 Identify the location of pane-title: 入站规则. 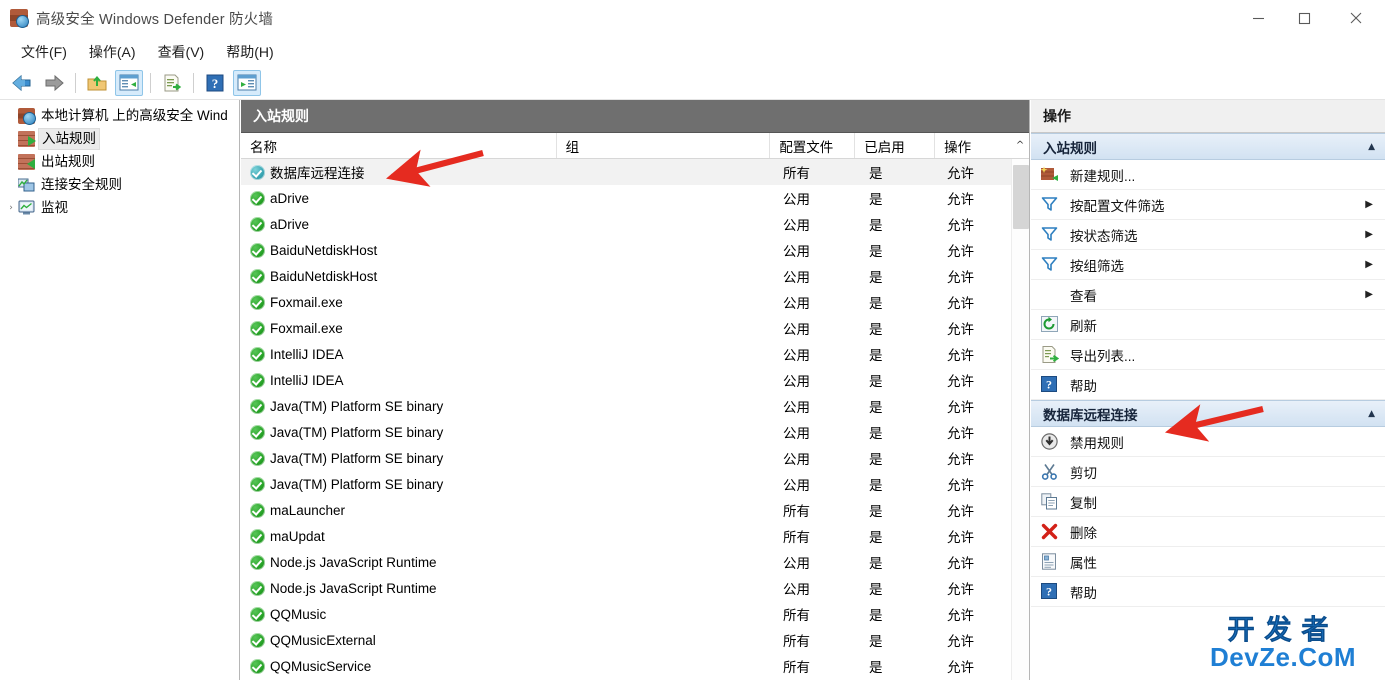
(635, 116).